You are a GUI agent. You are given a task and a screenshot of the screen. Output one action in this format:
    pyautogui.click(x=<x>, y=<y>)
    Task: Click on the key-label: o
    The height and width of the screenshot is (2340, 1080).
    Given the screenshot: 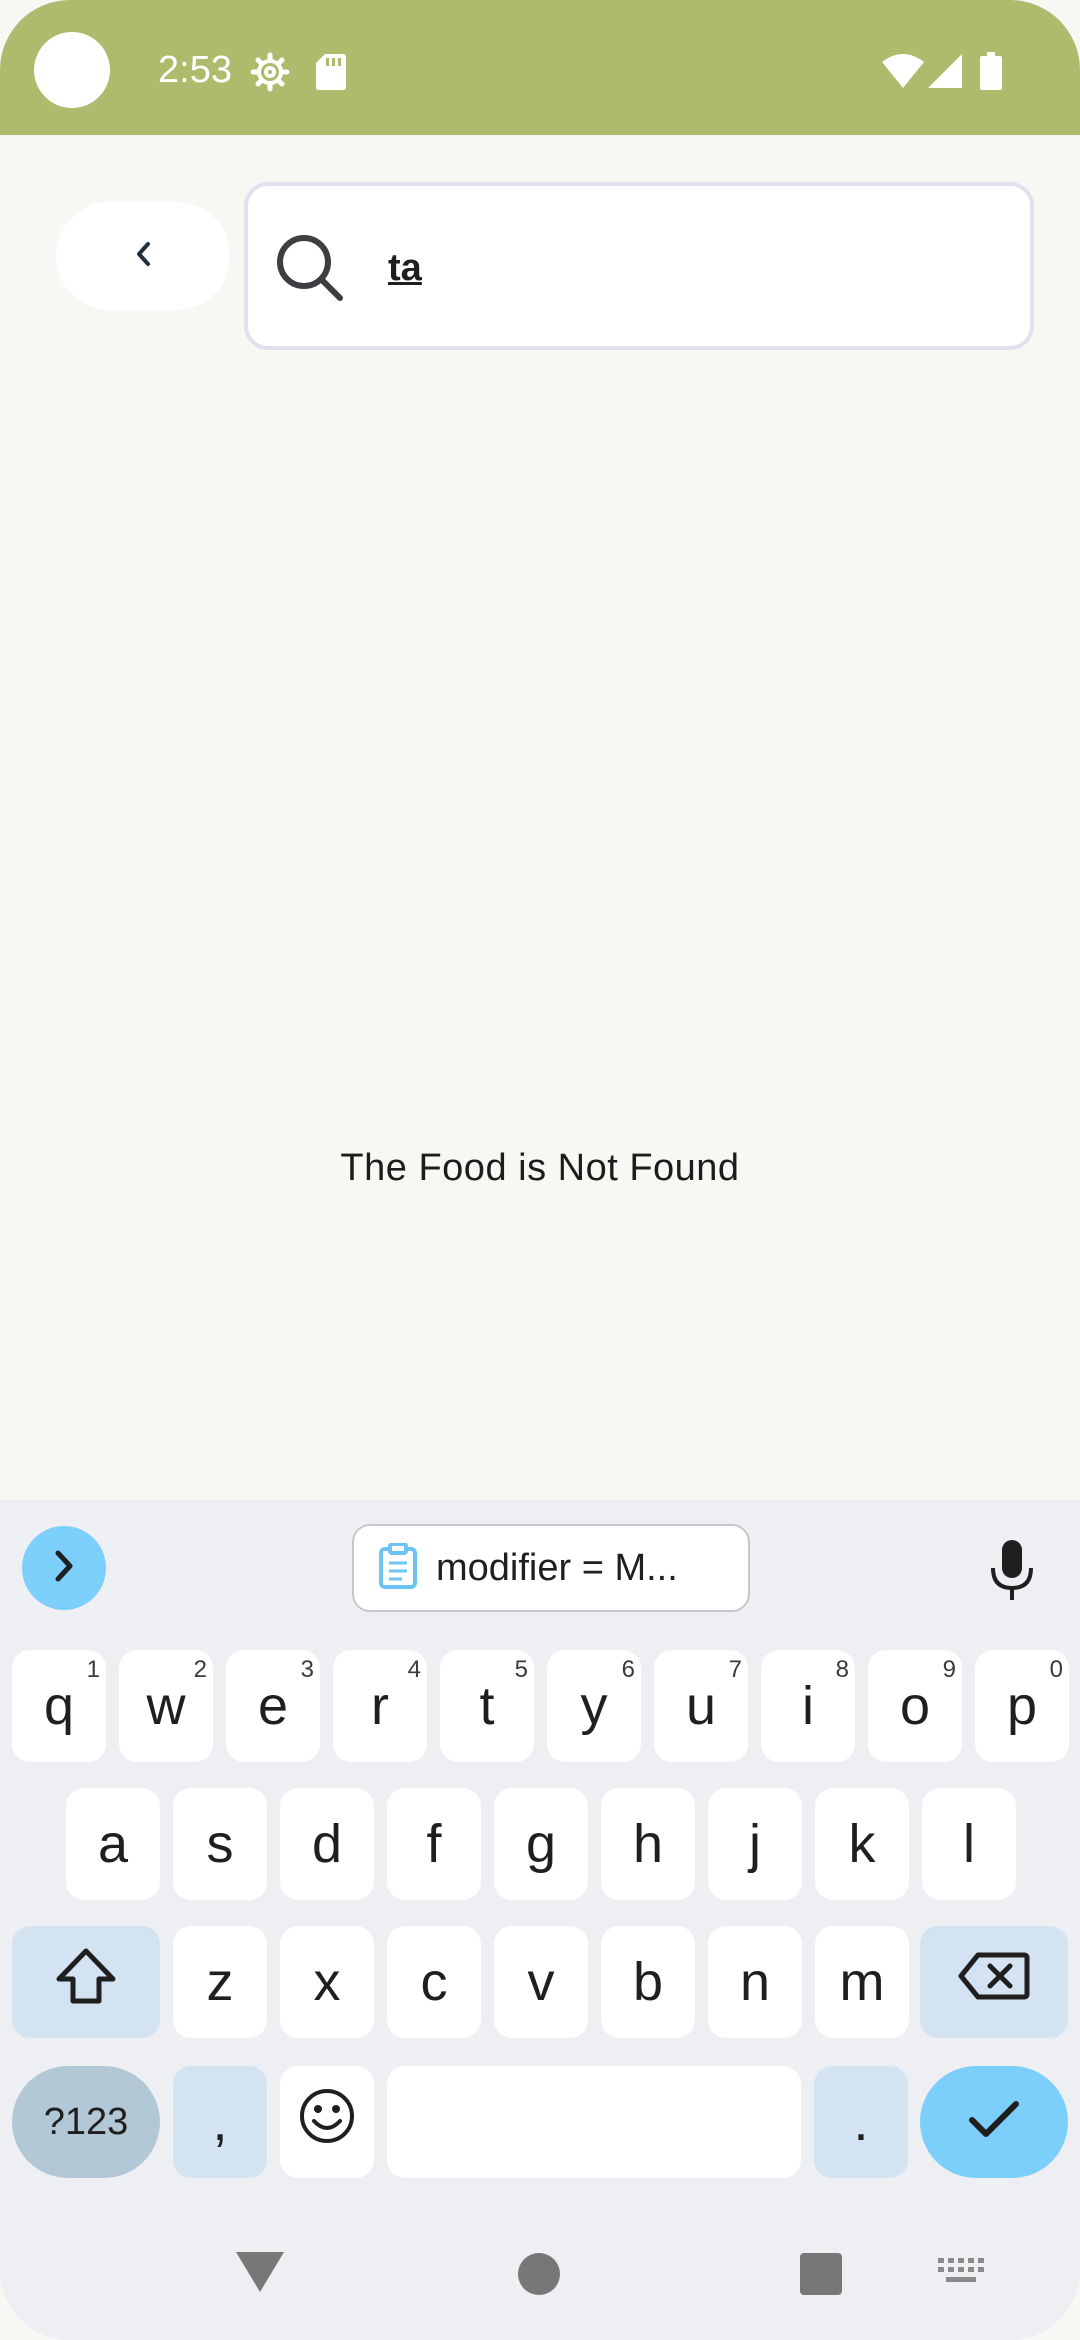 What is the action you would take?
    pyautogui.click(x=915, y=1706)
    